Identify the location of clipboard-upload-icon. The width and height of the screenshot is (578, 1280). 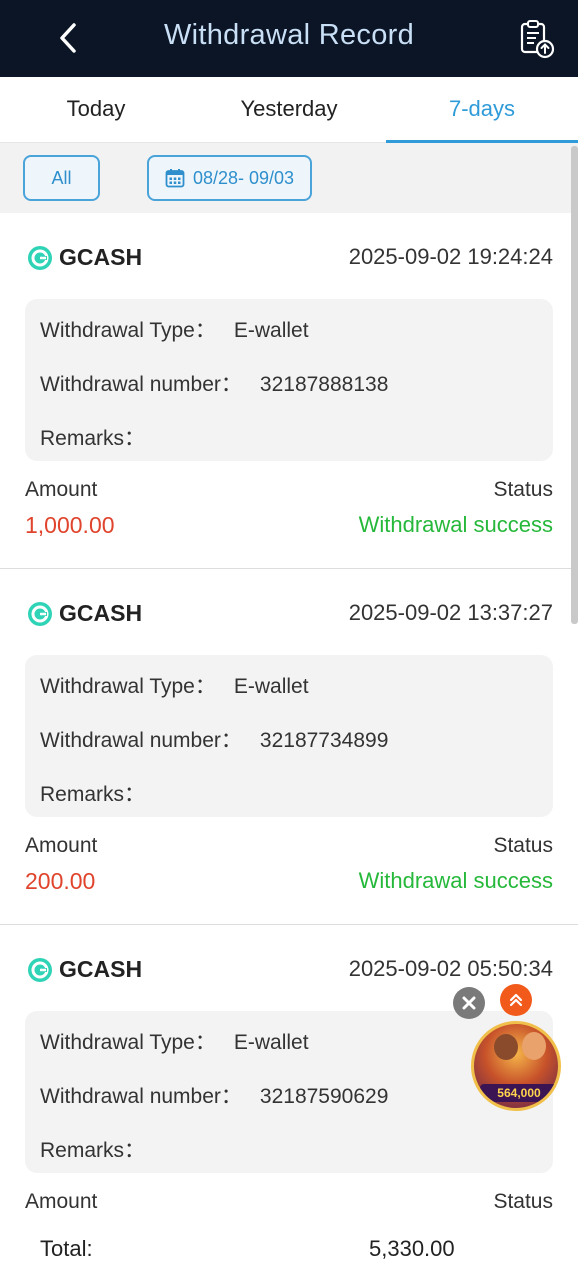
(537, 39).